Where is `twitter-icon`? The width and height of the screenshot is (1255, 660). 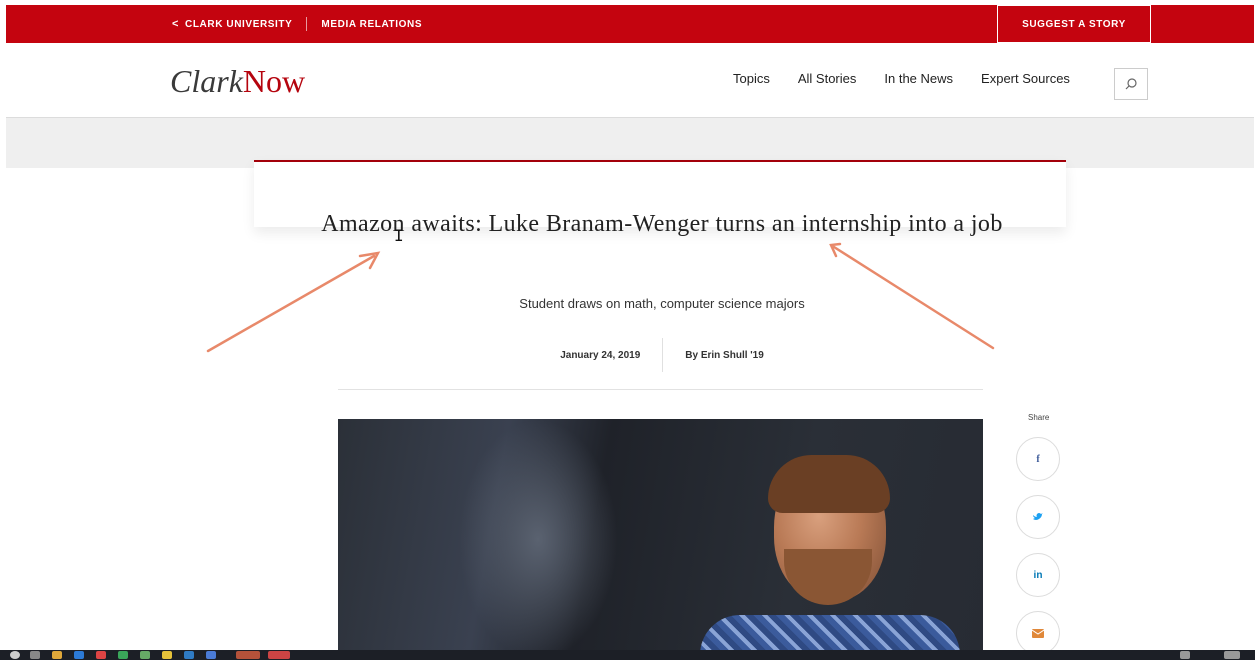
twitter-icon is located at coordinates (1038, 516).